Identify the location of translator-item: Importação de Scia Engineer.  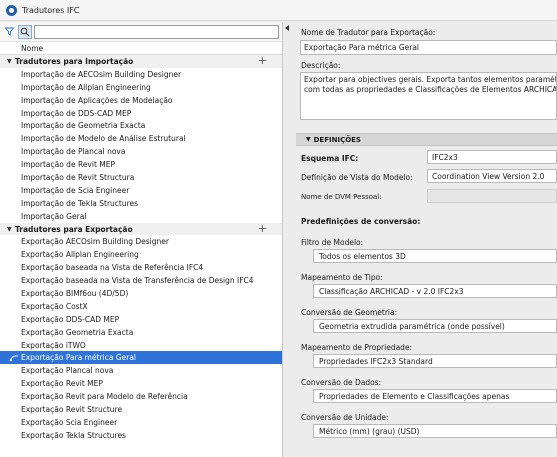
(141, 190).